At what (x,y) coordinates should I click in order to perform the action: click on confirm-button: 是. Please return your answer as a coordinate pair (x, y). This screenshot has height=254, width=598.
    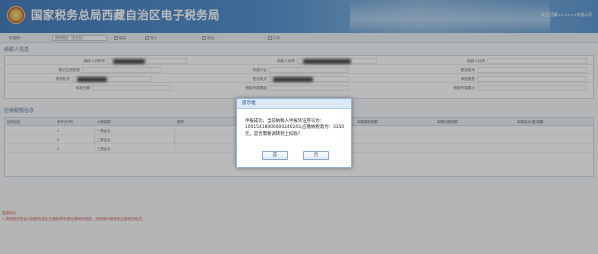
    Looking at the image, I should click on (275, 155).